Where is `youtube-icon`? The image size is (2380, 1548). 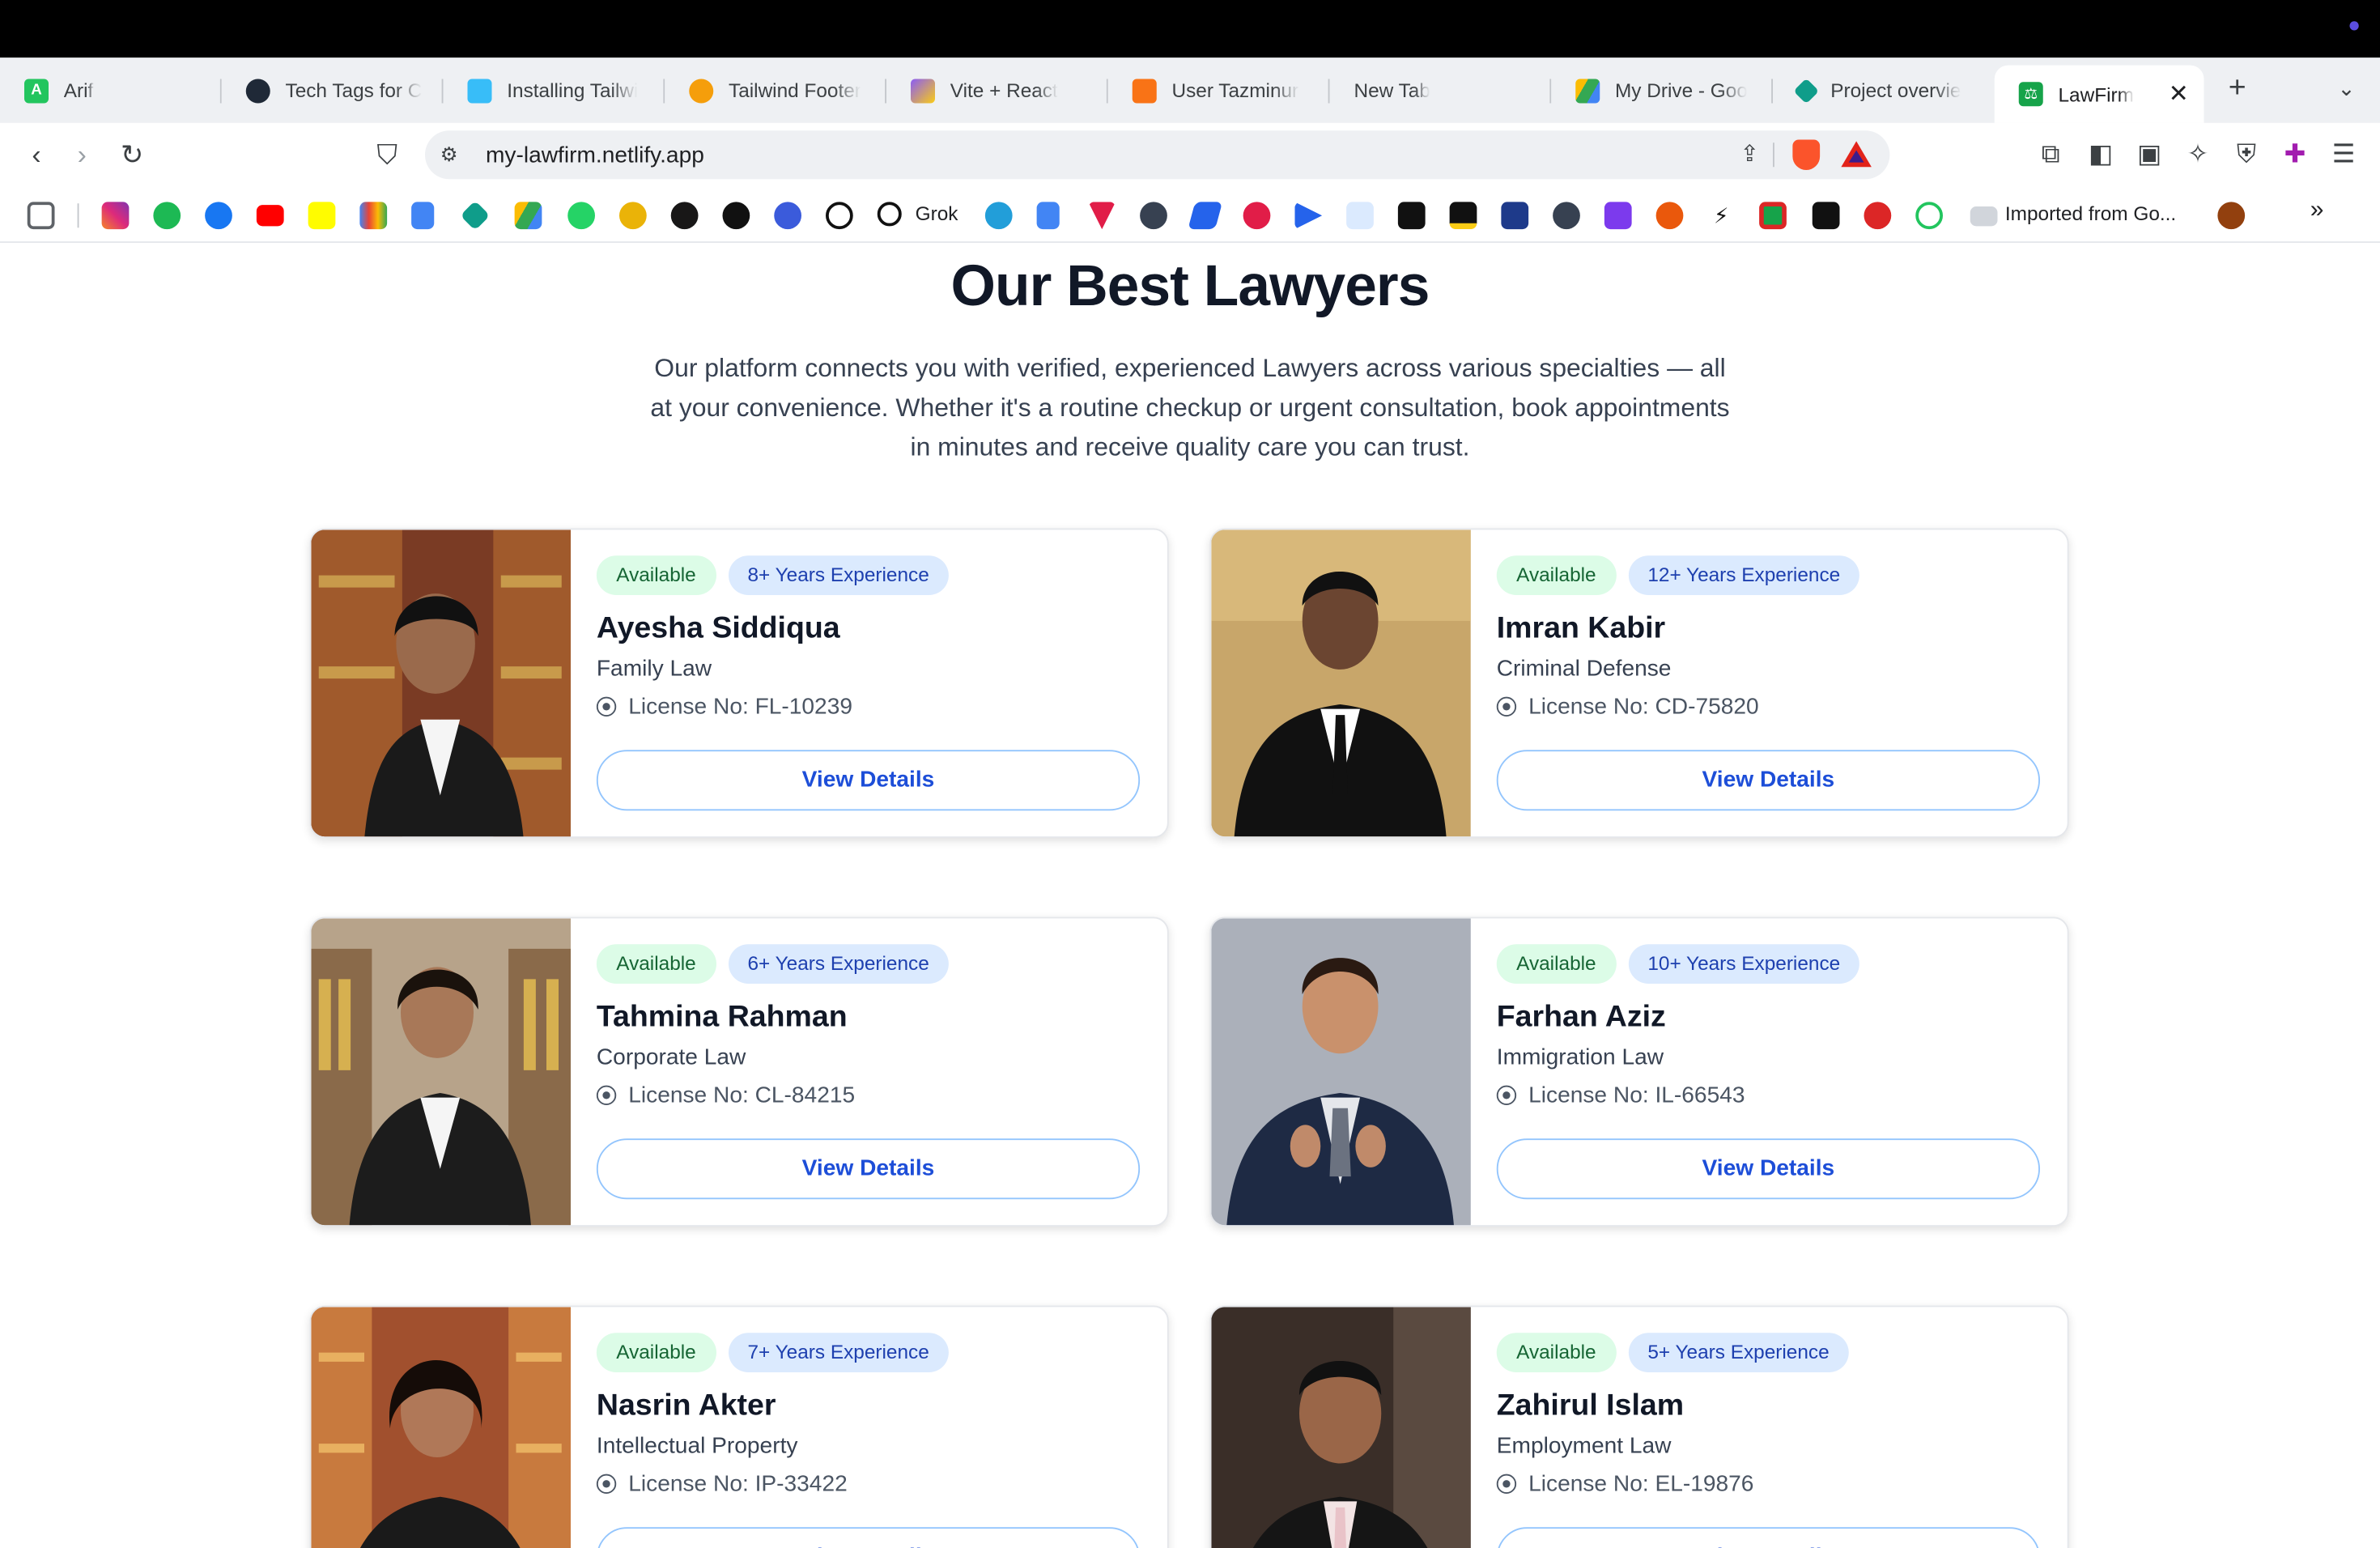 youtube-icon is located at coordinates (270, 216).